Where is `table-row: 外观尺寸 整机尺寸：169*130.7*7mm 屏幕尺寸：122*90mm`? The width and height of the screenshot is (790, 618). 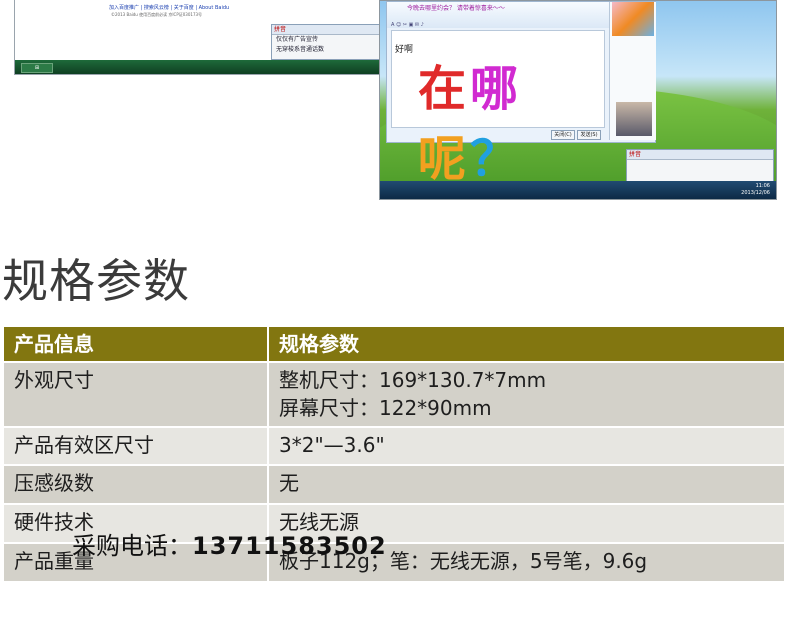 table-row: 外观尺寸 整机尺寸：169*130.7*7mm 屏幕尺寸：122*90mm is located at coordinates (395, 395).